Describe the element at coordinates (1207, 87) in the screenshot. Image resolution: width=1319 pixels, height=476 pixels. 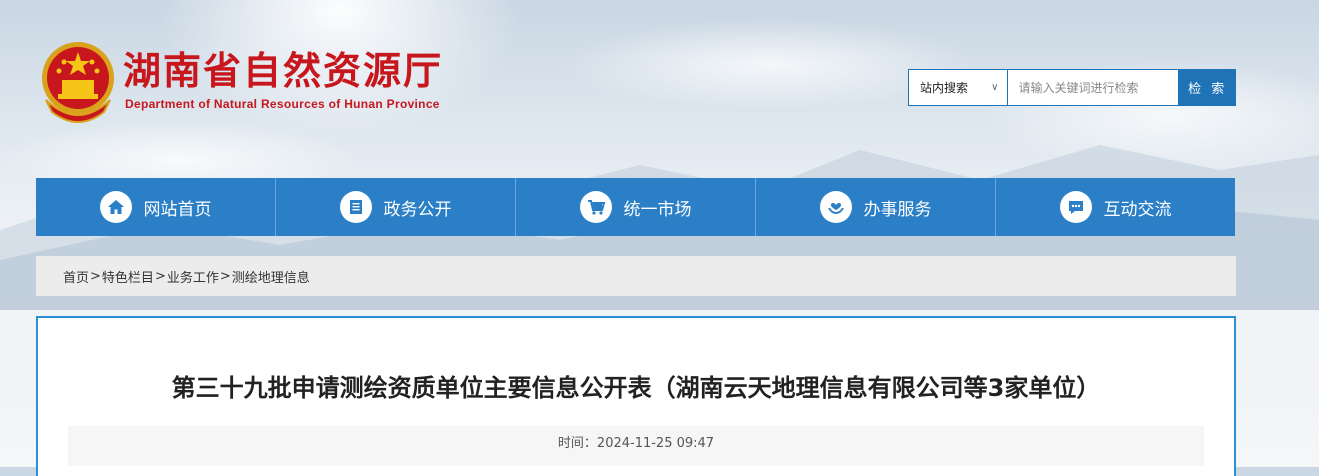
I see `search-button: 检 索` at that location.